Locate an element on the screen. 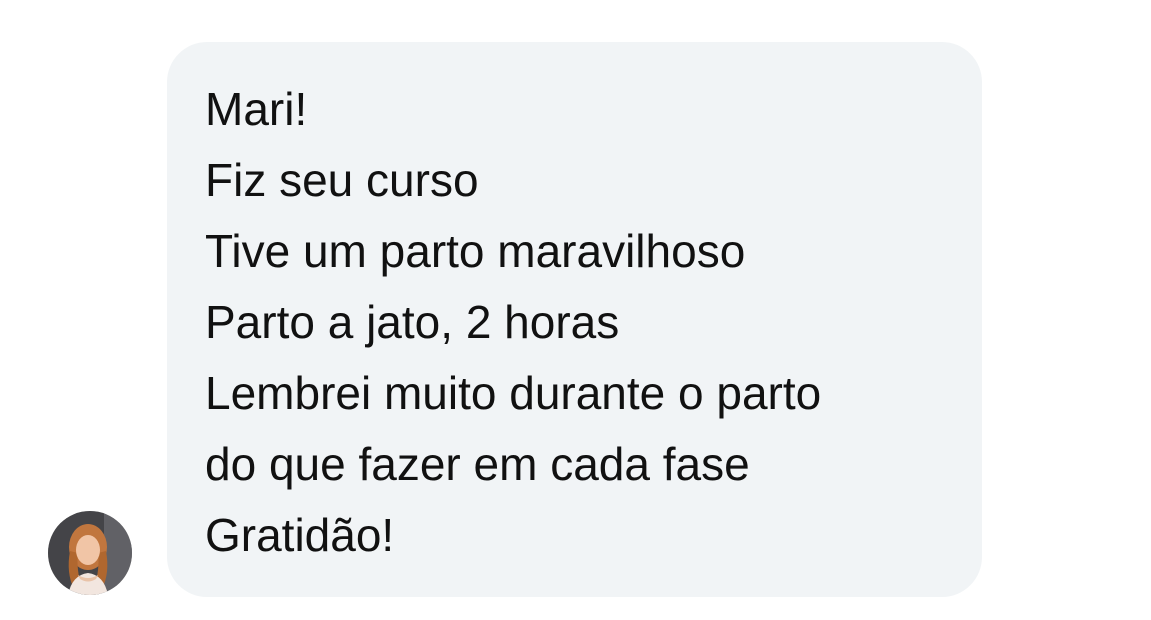 The width and height of the screenshot is (1151, 620). message-line: do que fazer em cada fase is located at coordinates (477, 464).